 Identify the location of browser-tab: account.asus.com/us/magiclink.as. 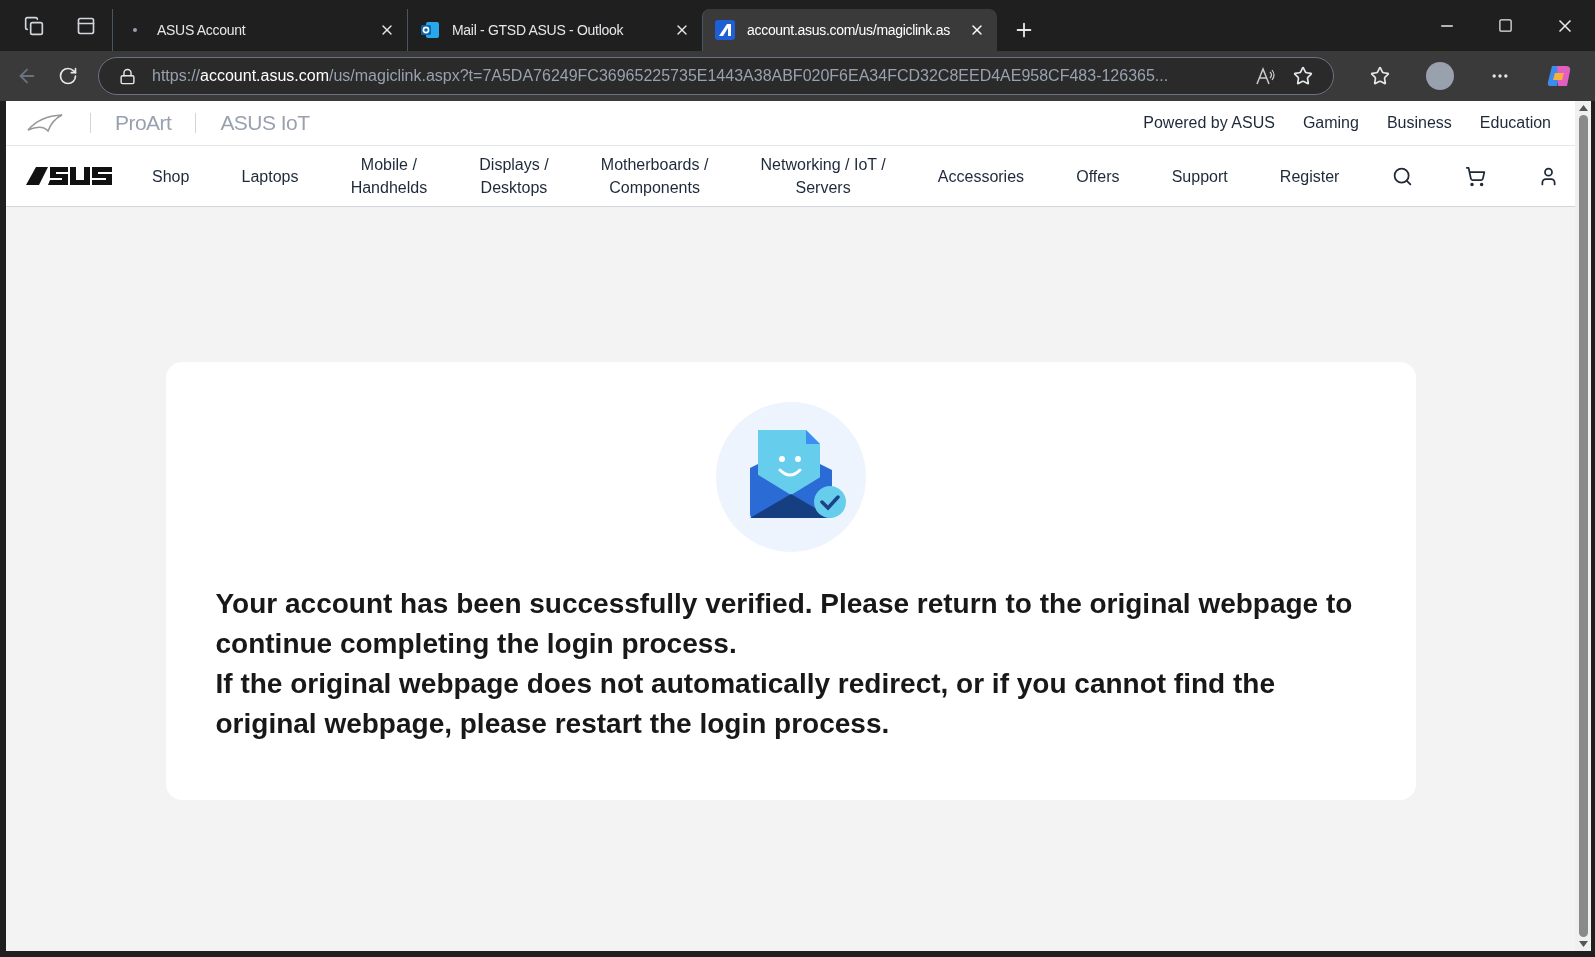
(849, 30).